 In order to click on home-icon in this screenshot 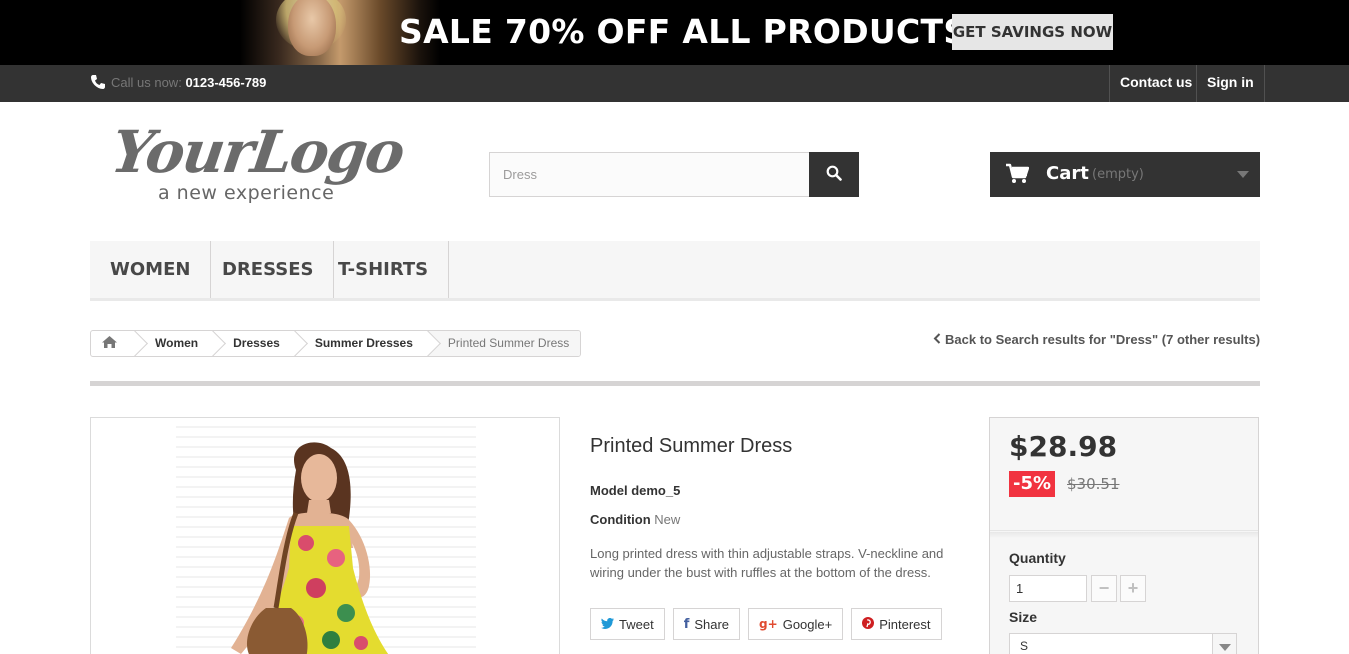, I will do `click(109, 343)`.